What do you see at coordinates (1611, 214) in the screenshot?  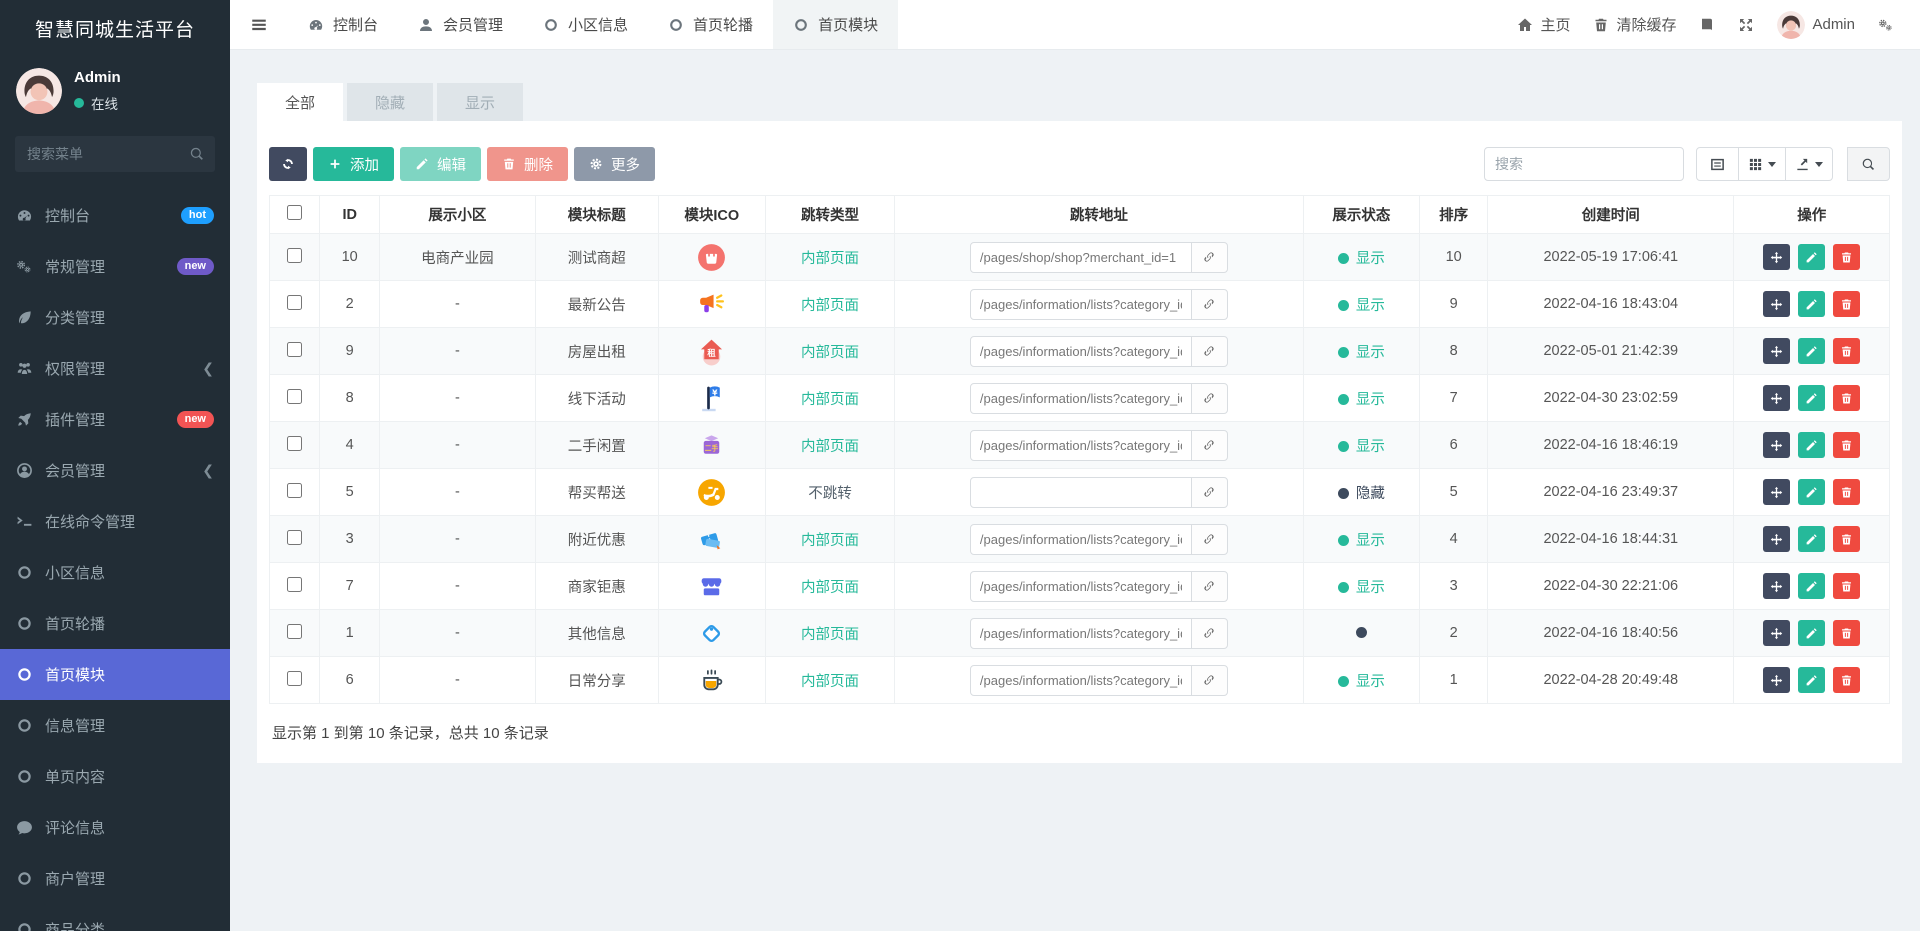 I see `column-header-创建时间: 创建时间` at bounding box center [1611, 214].